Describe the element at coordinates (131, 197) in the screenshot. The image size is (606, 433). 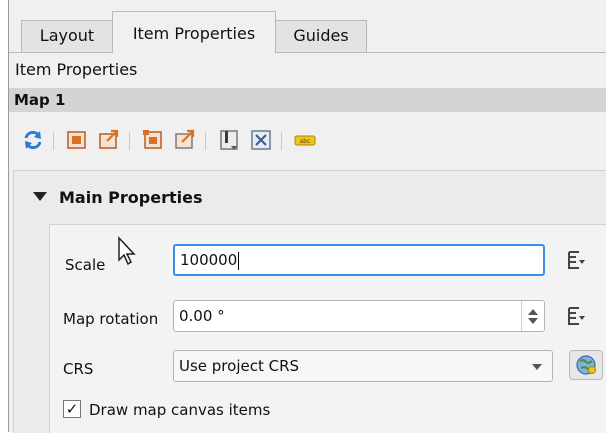
I see `main-properties-label: Main Properties` at that location.